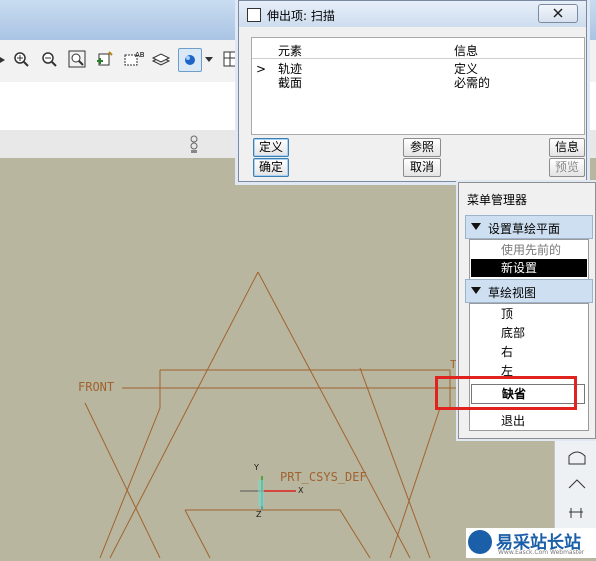  I want to click on named-views-icon: AB, so click(133, 59).